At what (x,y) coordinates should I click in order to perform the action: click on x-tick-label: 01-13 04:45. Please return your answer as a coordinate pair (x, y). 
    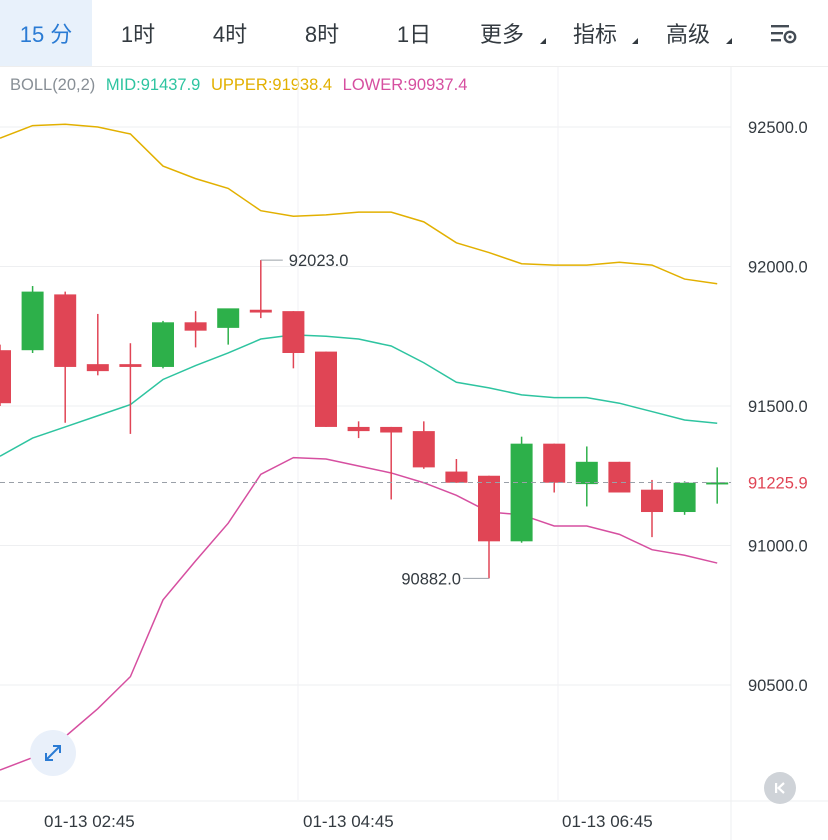
    Looking at the image, I should click on (348, 821).